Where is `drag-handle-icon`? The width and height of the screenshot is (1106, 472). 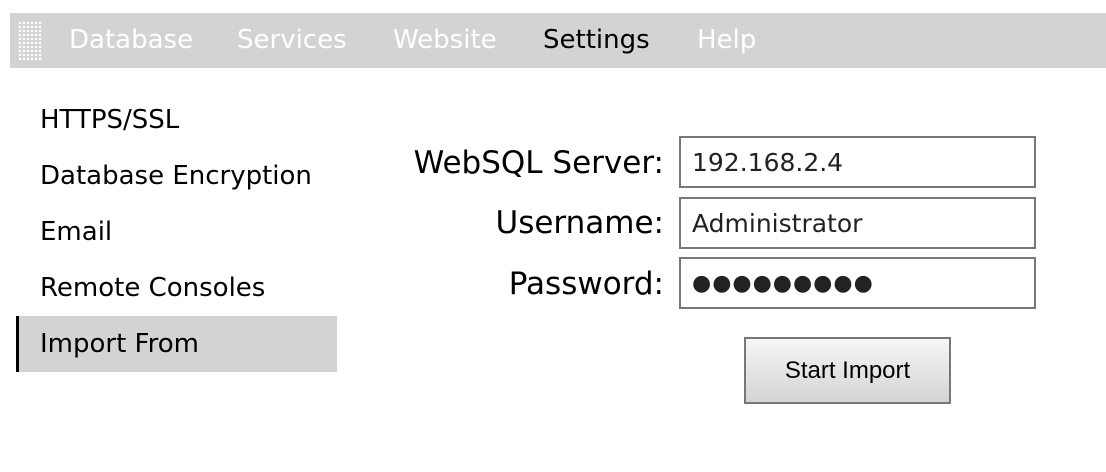 drag-handle-icon is located at coordinates (30, 40).